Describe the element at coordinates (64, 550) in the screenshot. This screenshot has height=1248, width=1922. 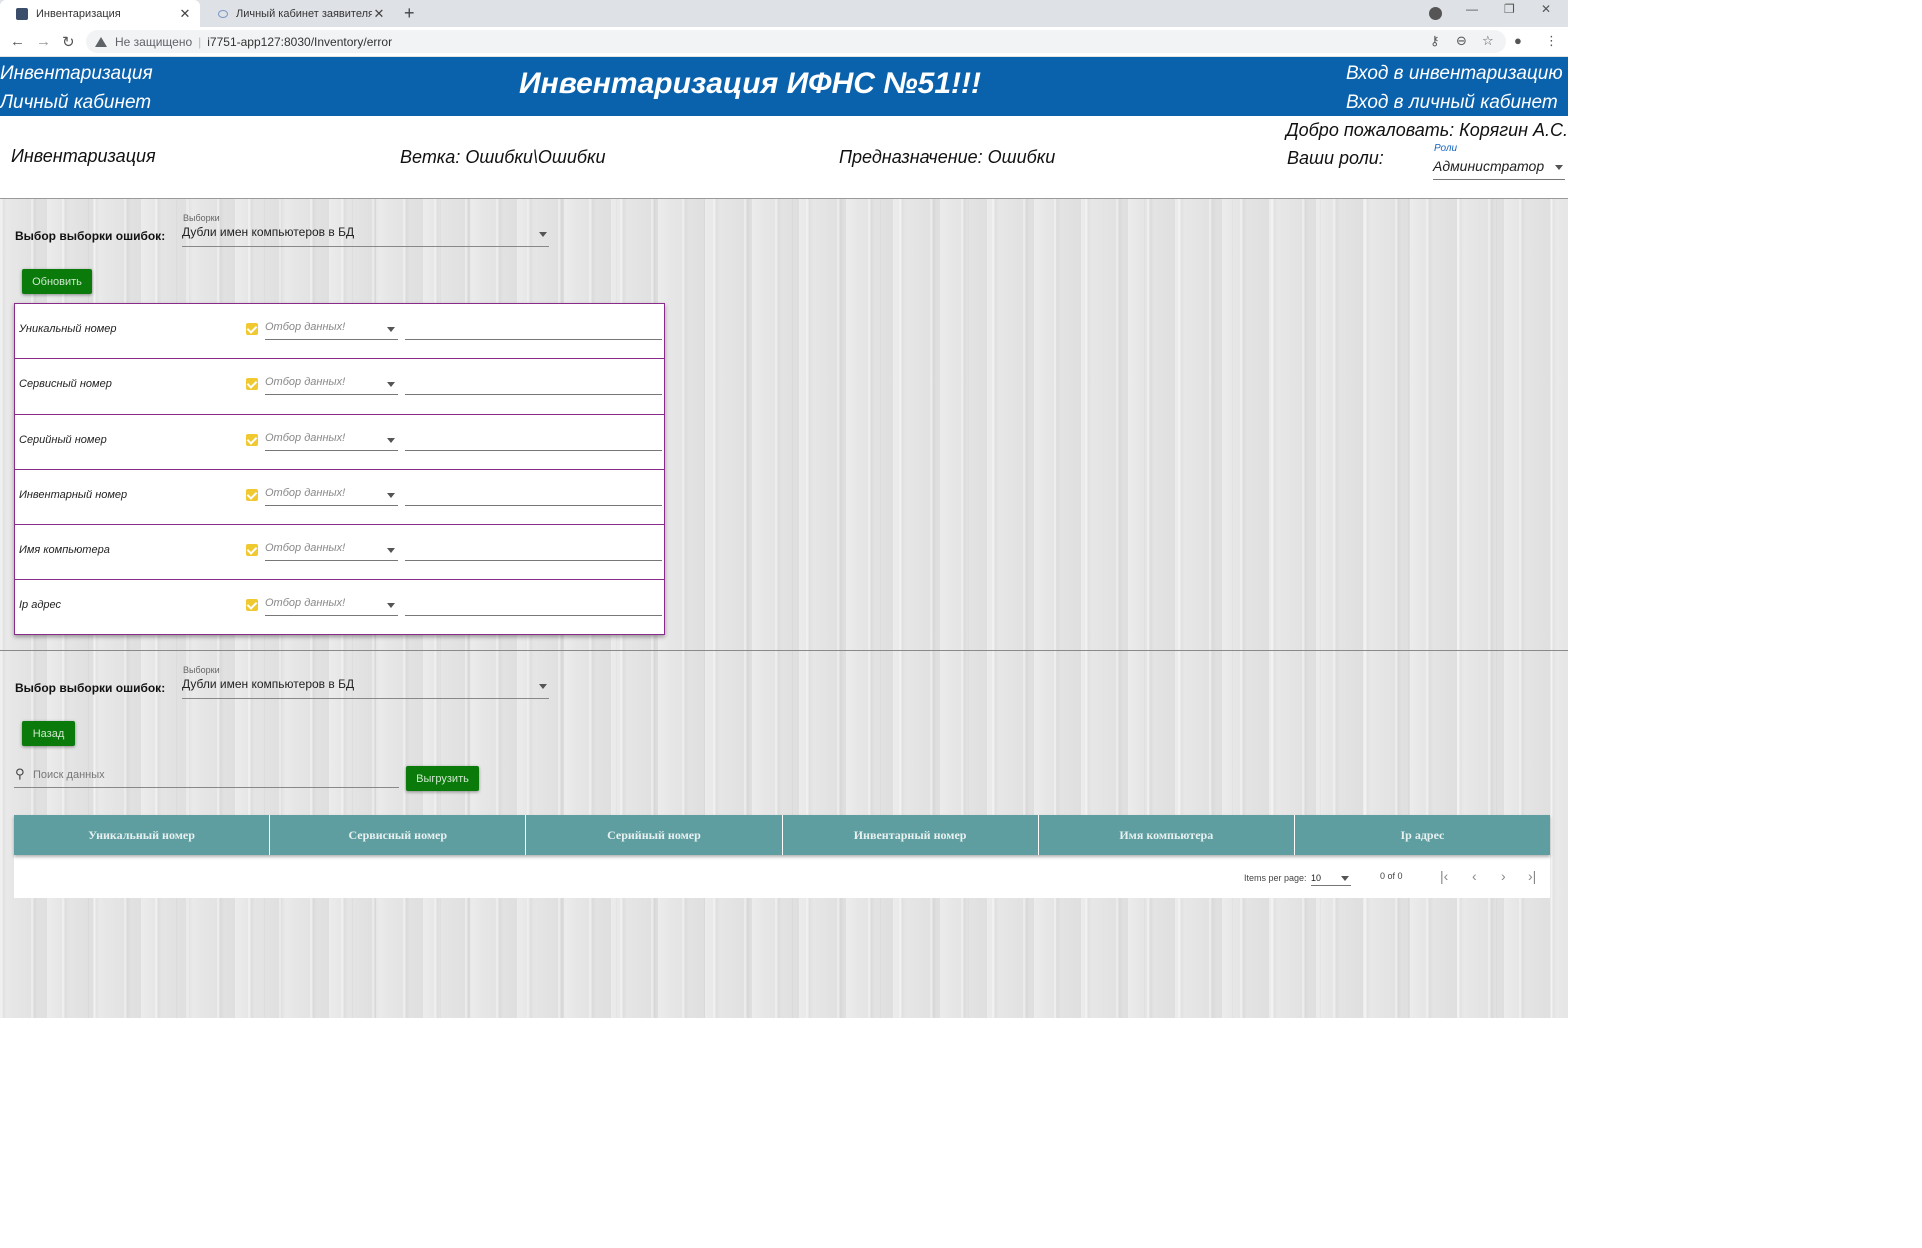
I see `filter-label: Имя компьютера` at that location.